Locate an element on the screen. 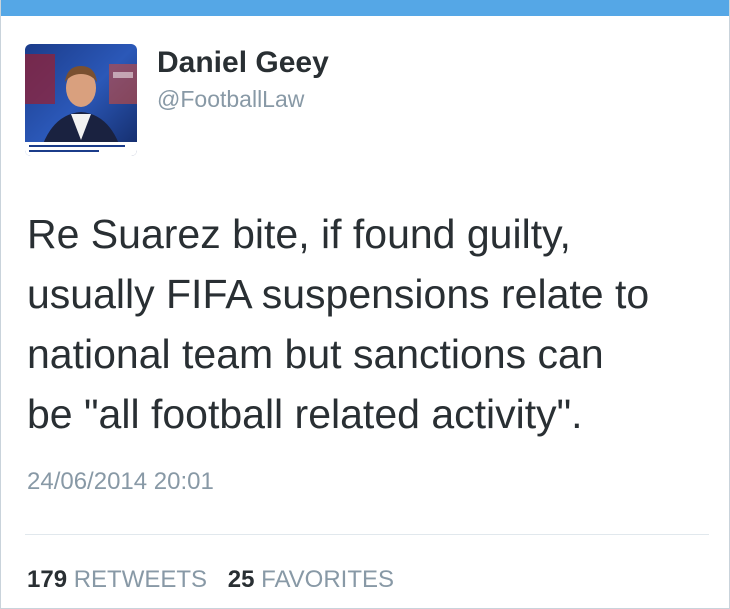 The width and height of the screenshot is (730, 609). retweets-label: RETWEETS is located at coordinates (140, 579).